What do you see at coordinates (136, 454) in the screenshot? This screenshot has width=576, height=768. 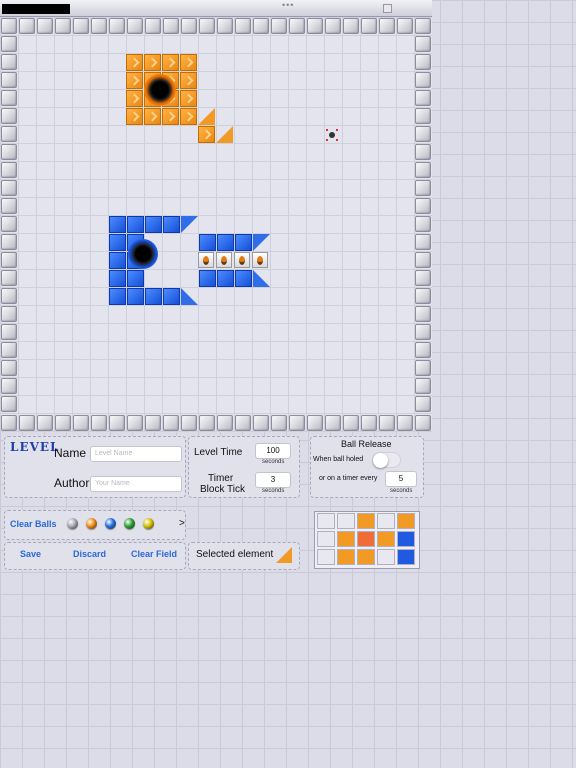 I see `level-name-input: Level Name` at bounding box center [136, 454].